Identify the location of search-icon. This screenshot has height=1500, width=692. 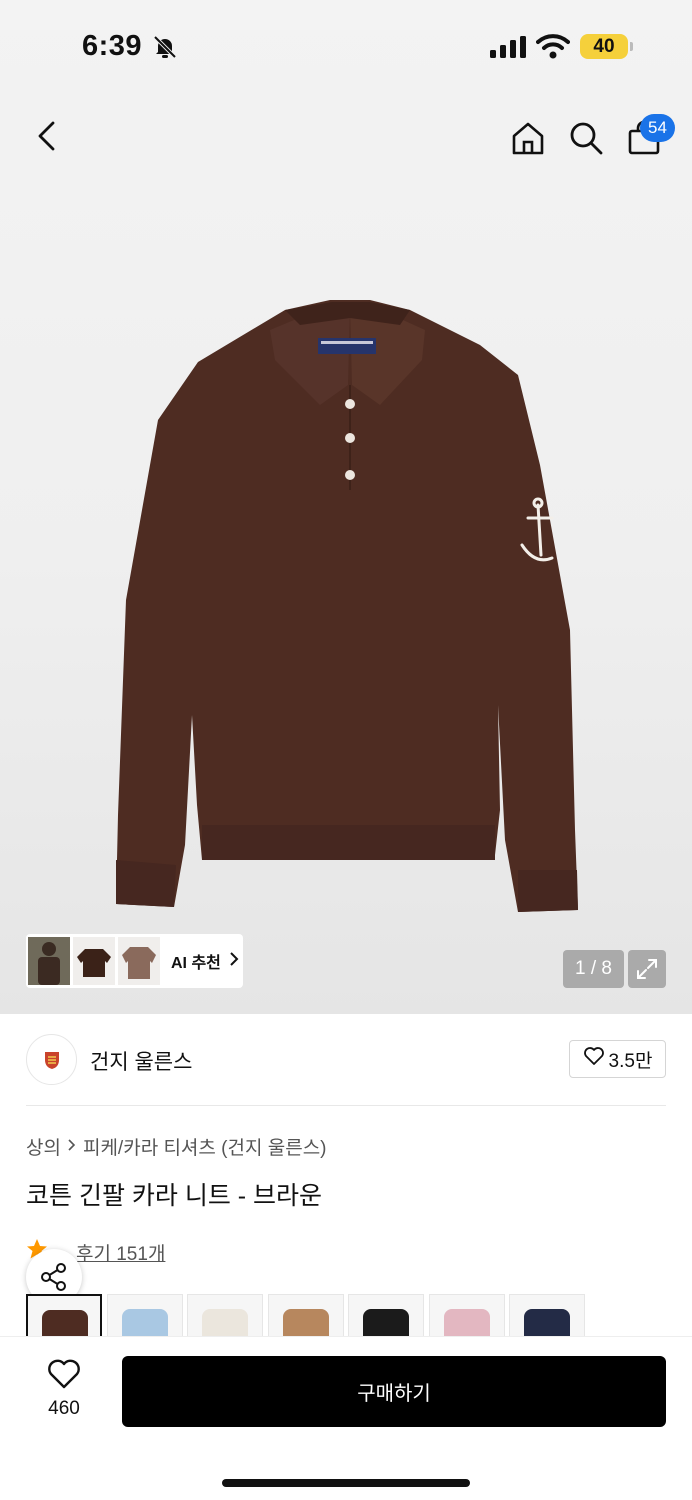
(586, 138).